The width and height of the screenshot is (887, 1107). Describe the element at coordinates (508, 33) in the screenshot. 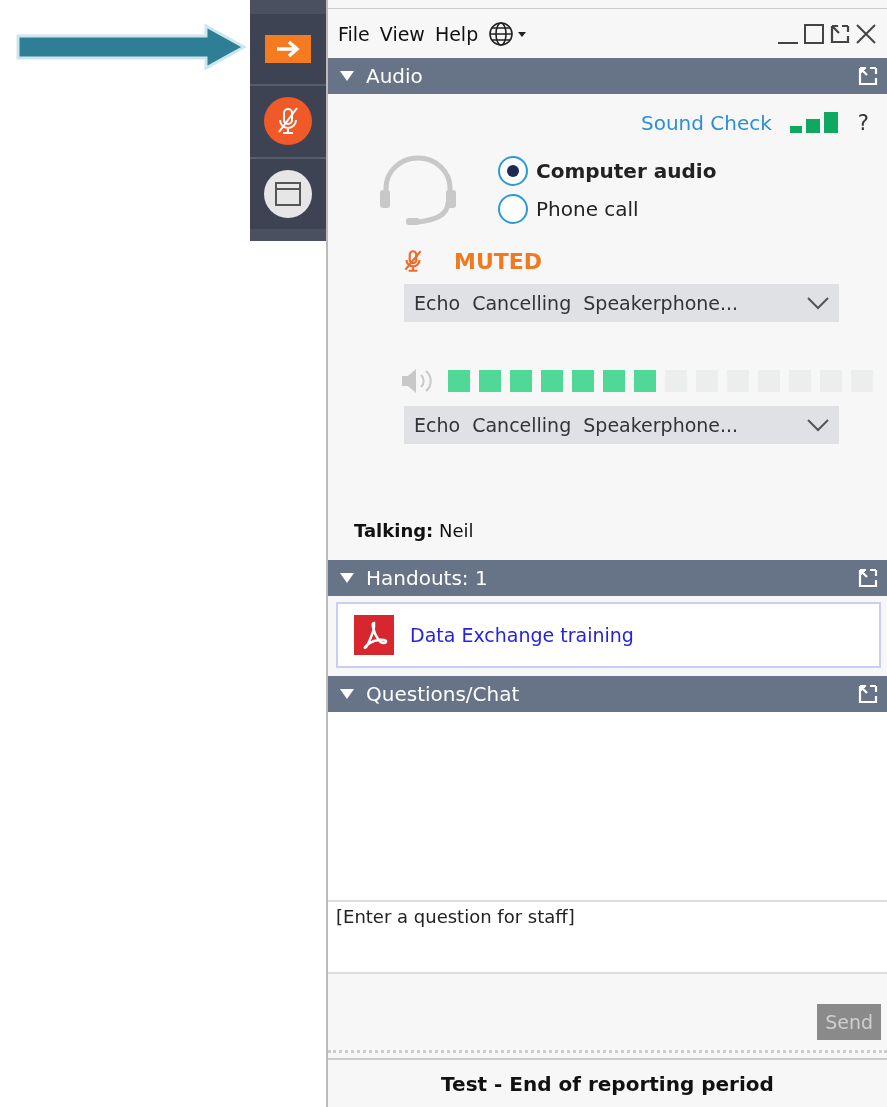

I see `globe-icon` at that location.